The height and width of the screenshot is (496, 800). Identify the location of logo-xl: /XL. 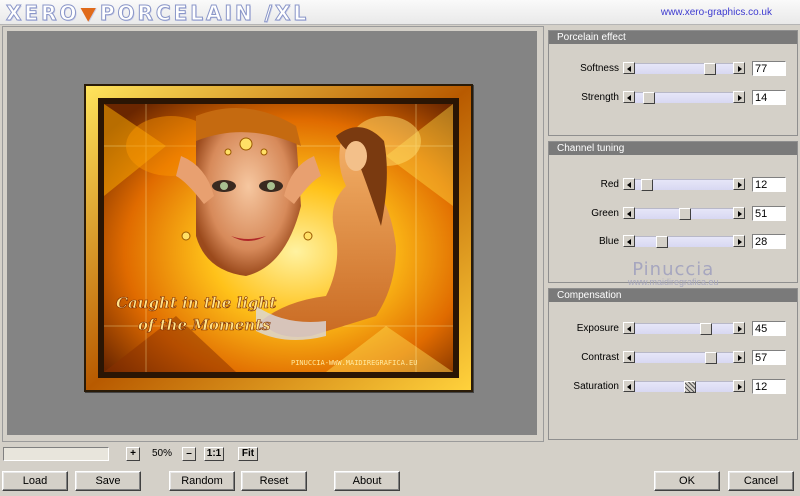
(287, 13).